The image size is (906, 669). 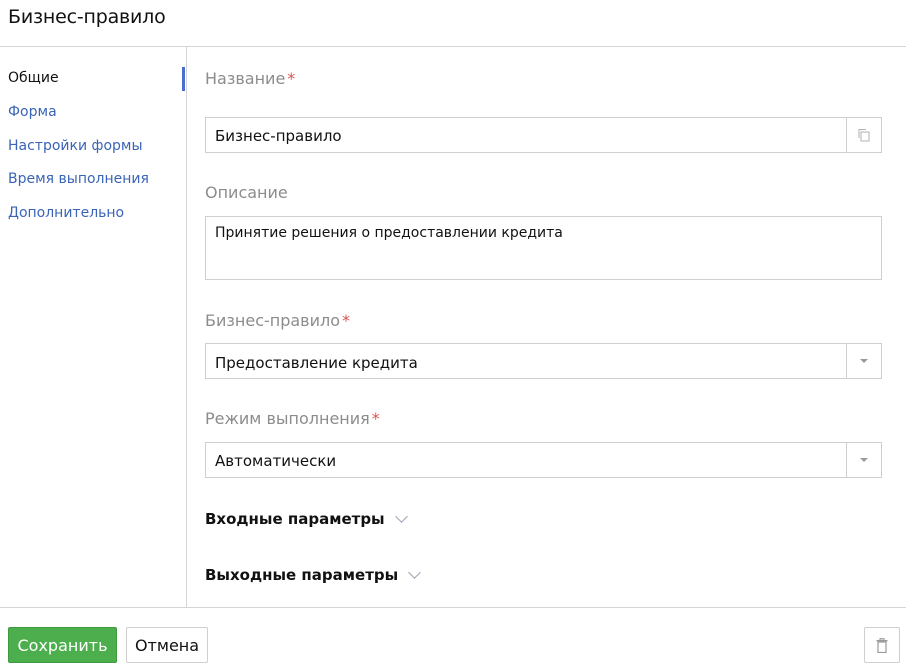 I want to click on sidebar-item-form: Форма, so click(x=32, y=112).